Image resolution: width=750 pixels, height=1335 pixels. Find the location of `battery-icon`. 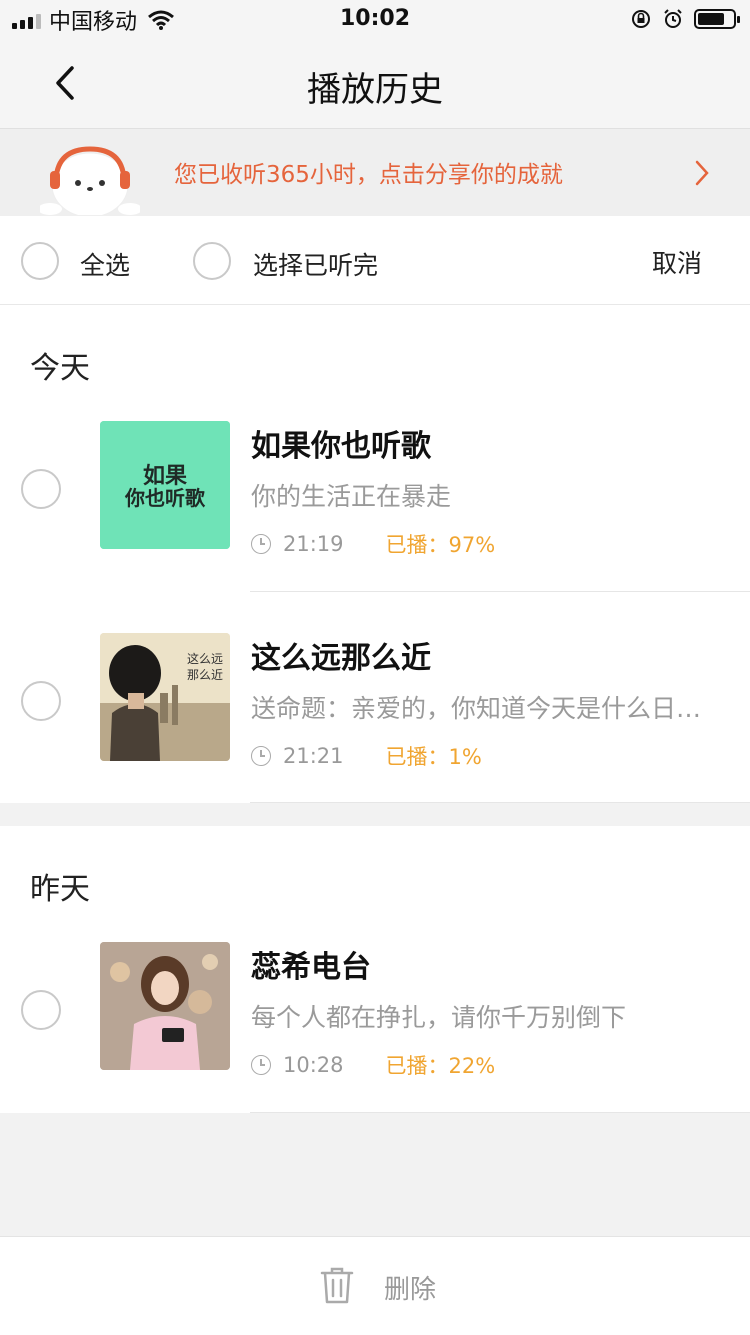

battery-icon is located at coordinates (717, 19).